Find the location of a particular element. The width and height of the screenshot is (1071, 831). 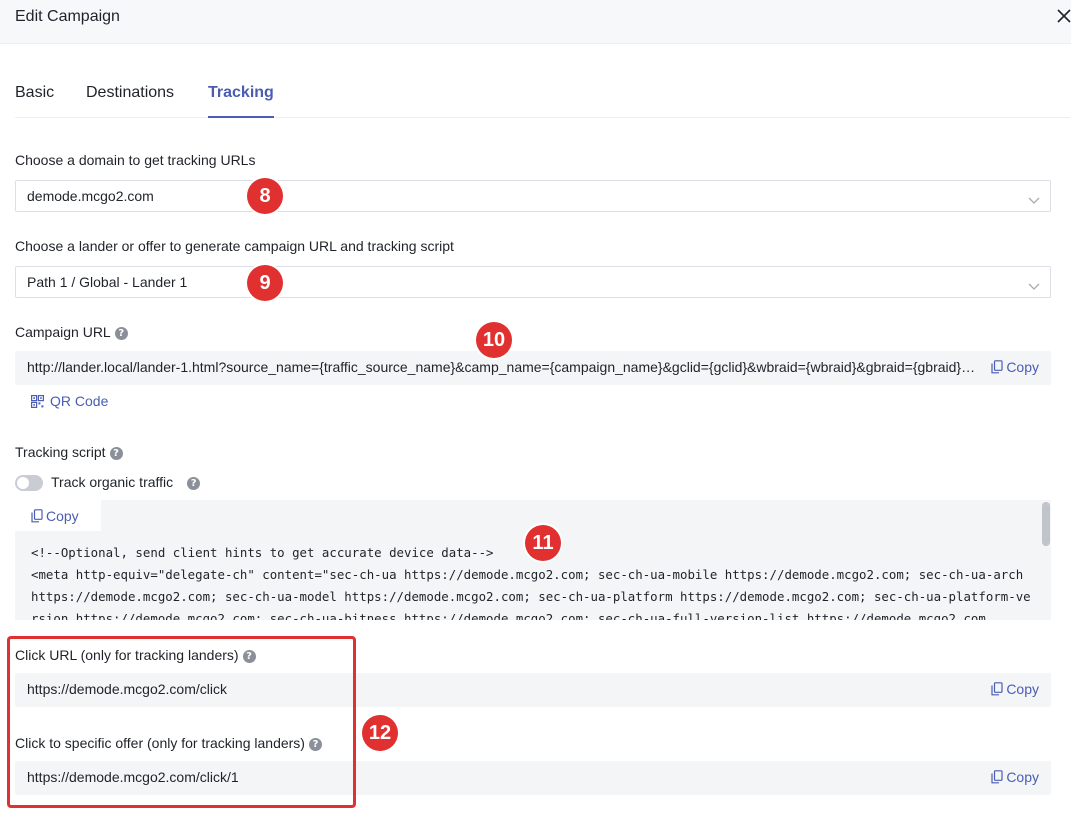

annotation-marker-8: 8 is located at coordinates (265, 196).